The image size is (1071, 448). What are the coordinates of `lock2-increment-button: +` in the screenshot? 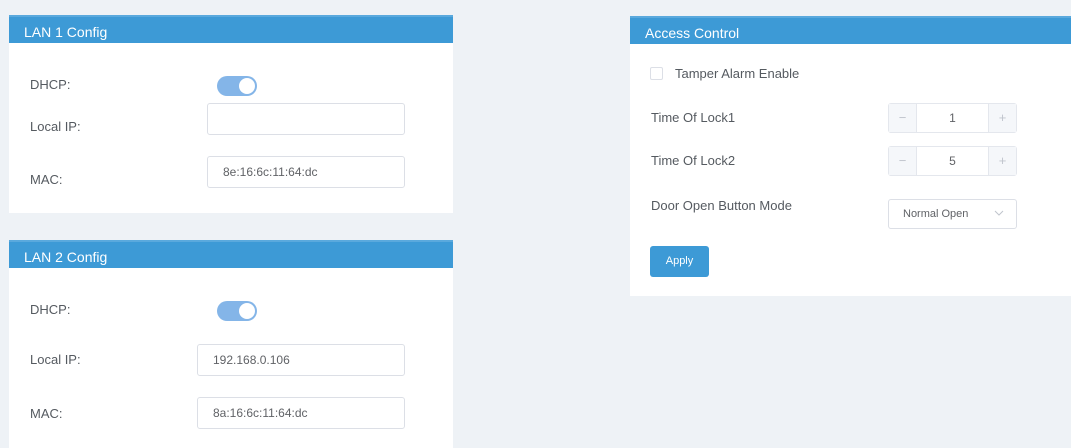 It's located at (1002, 161).